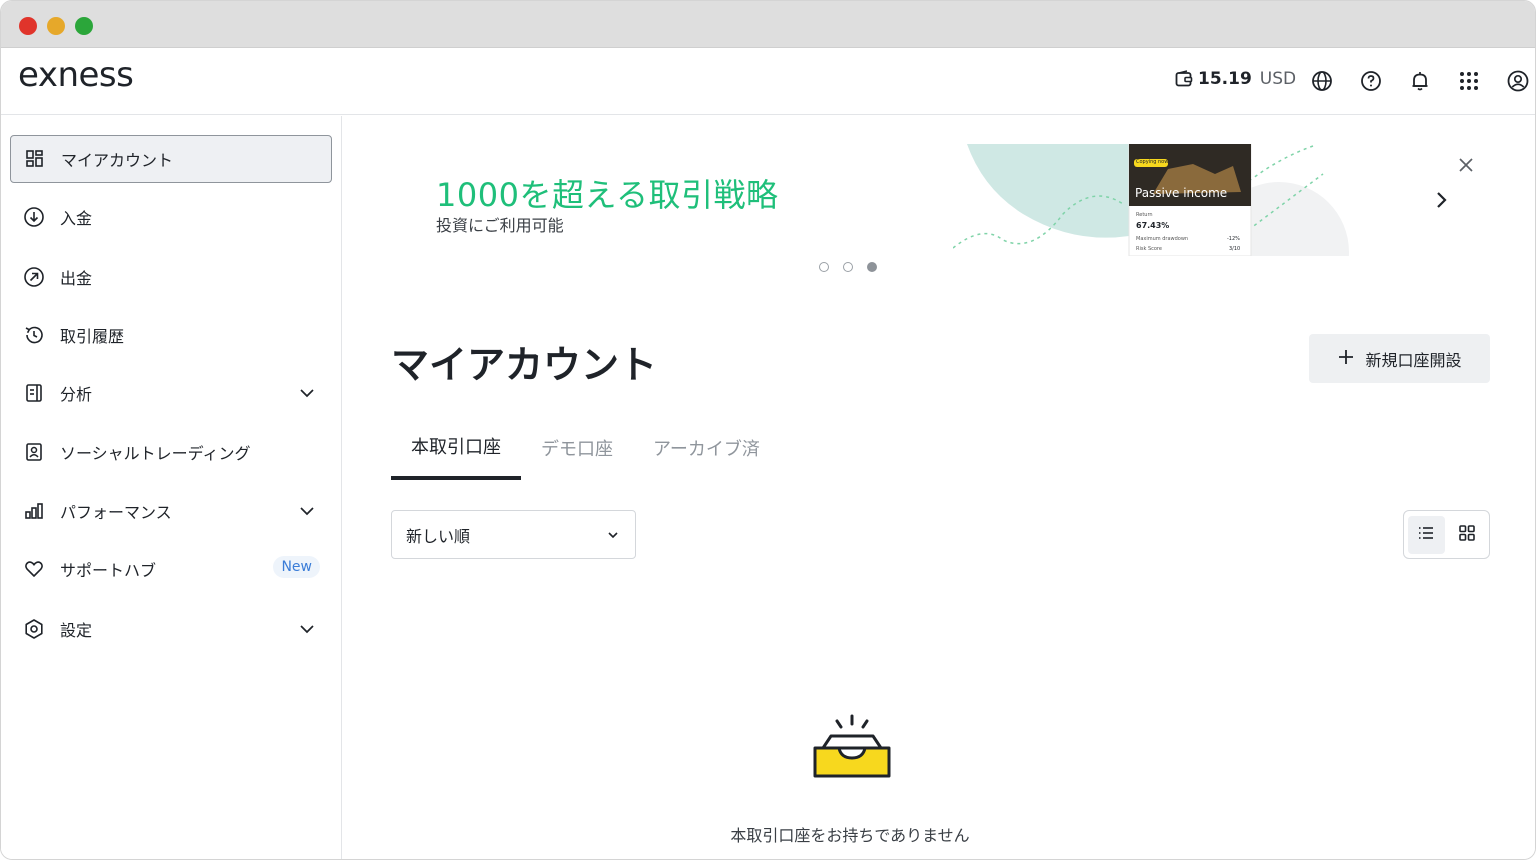 The width and height of the screenshot is (1536, 860). Describe the element at coordinates (1469, 81) in the screenshot. I see `apps-grid-icon` at that location.